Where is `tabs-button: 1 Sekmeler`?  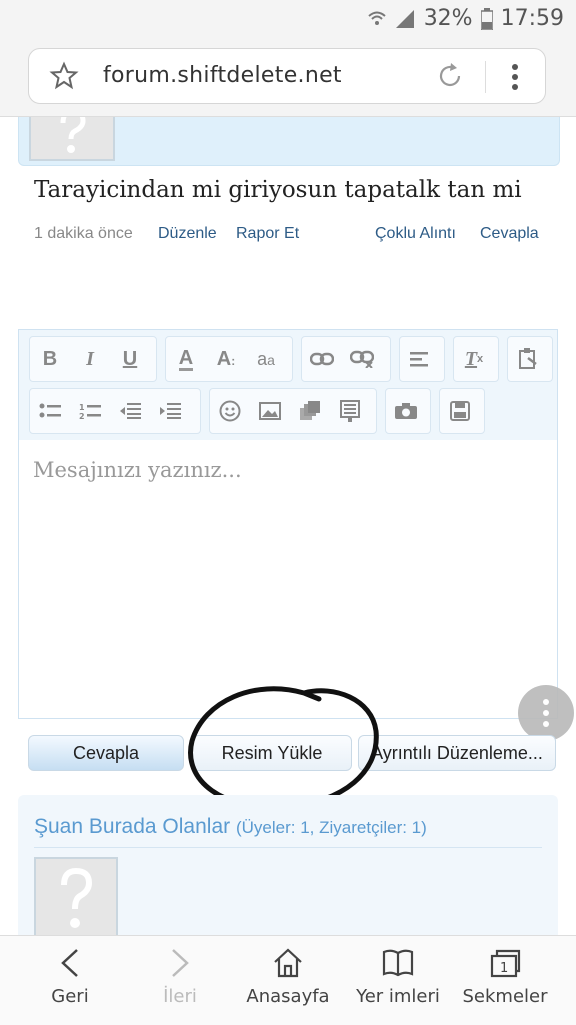
tabs-button: 1 Sekmeler is located at coordinates (505, 980).